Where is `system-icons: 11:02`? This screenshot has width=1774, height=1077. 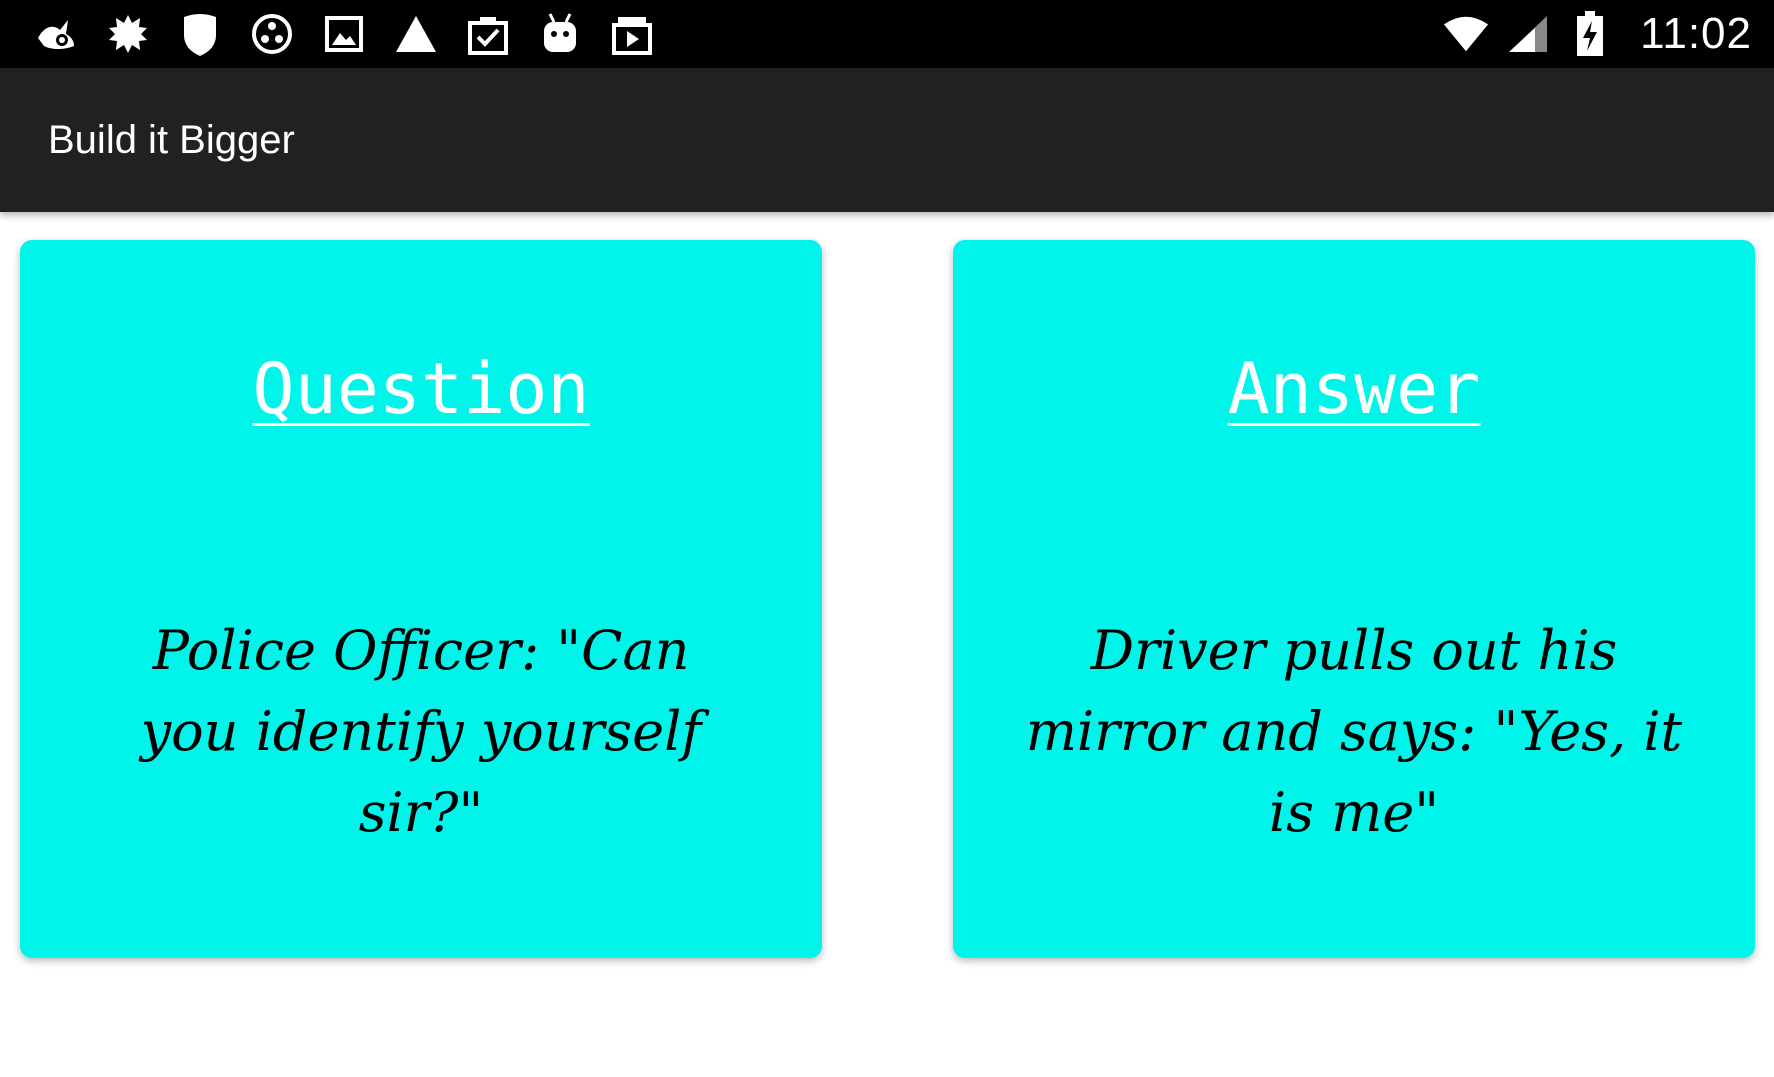
system-icons: 11:02 is located at coordinates (1590, 34).